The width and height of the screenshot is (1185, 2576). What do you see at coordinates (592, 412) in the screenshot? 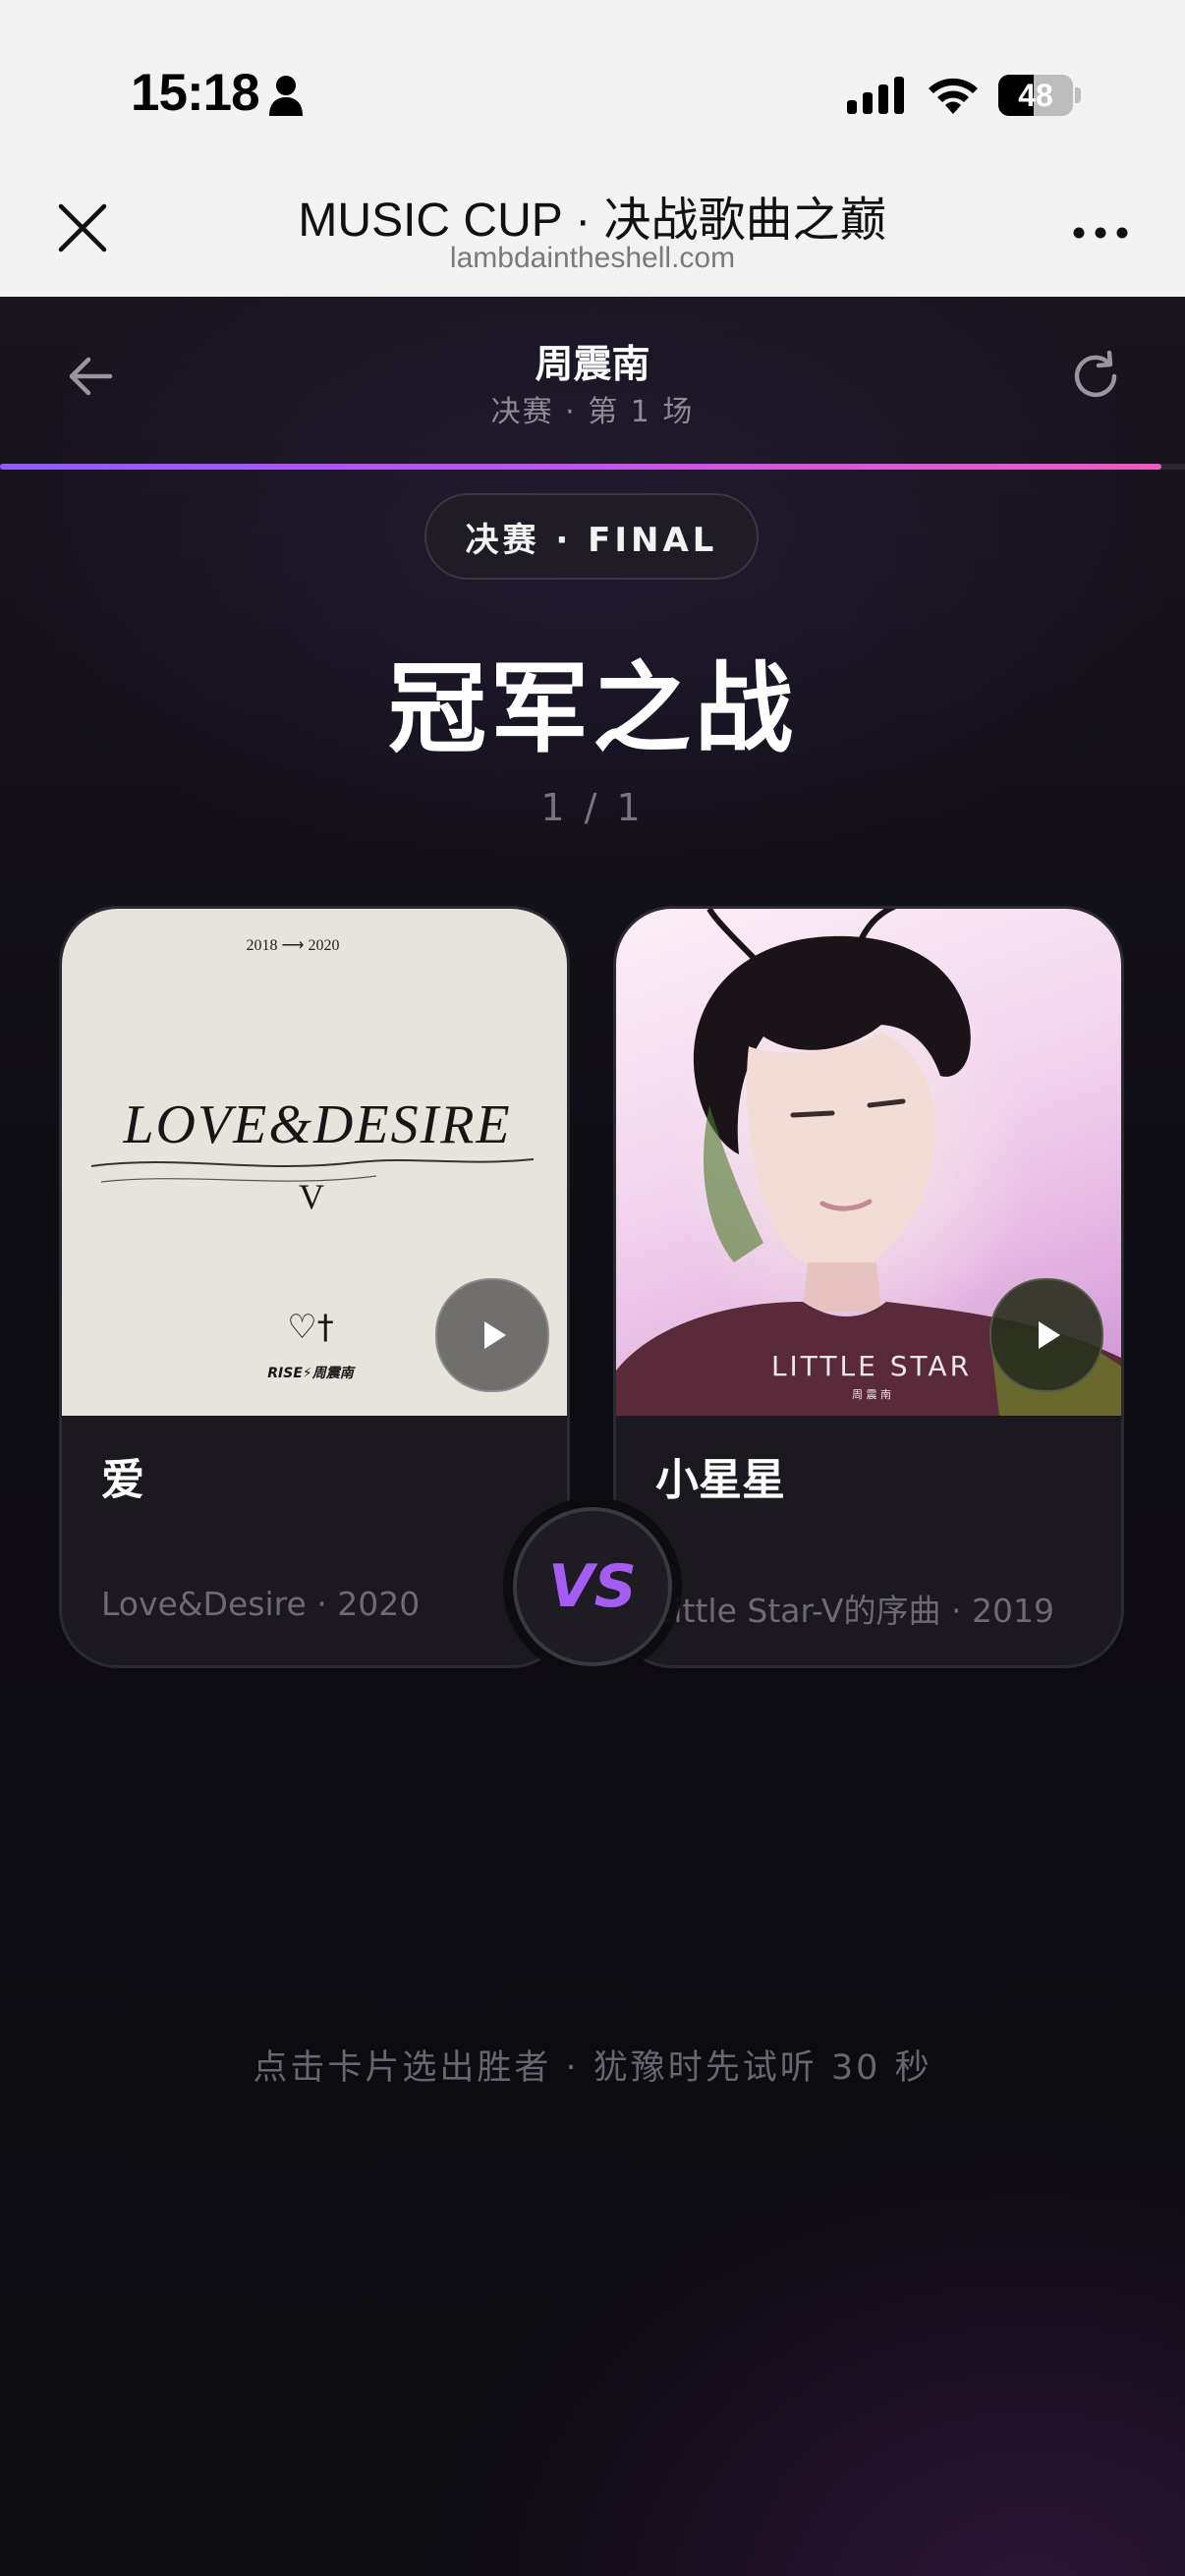
I see `round-info: 决赛 · 第 1 场` at bounding box center [592, 412].